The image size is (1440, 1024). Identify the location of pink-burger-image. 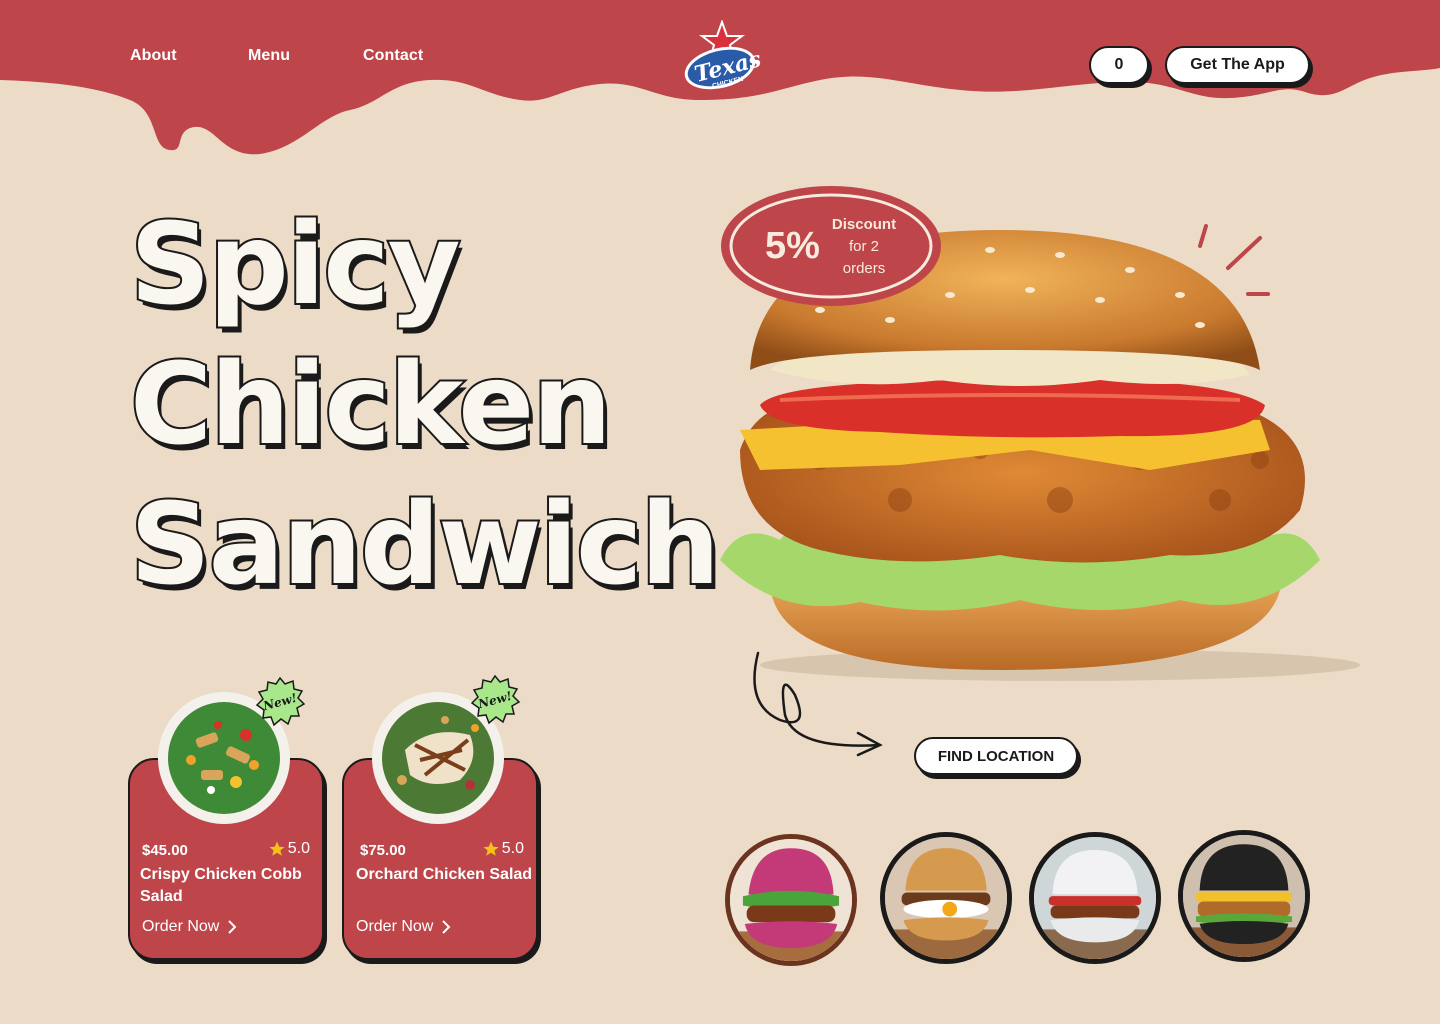
(791, 900).